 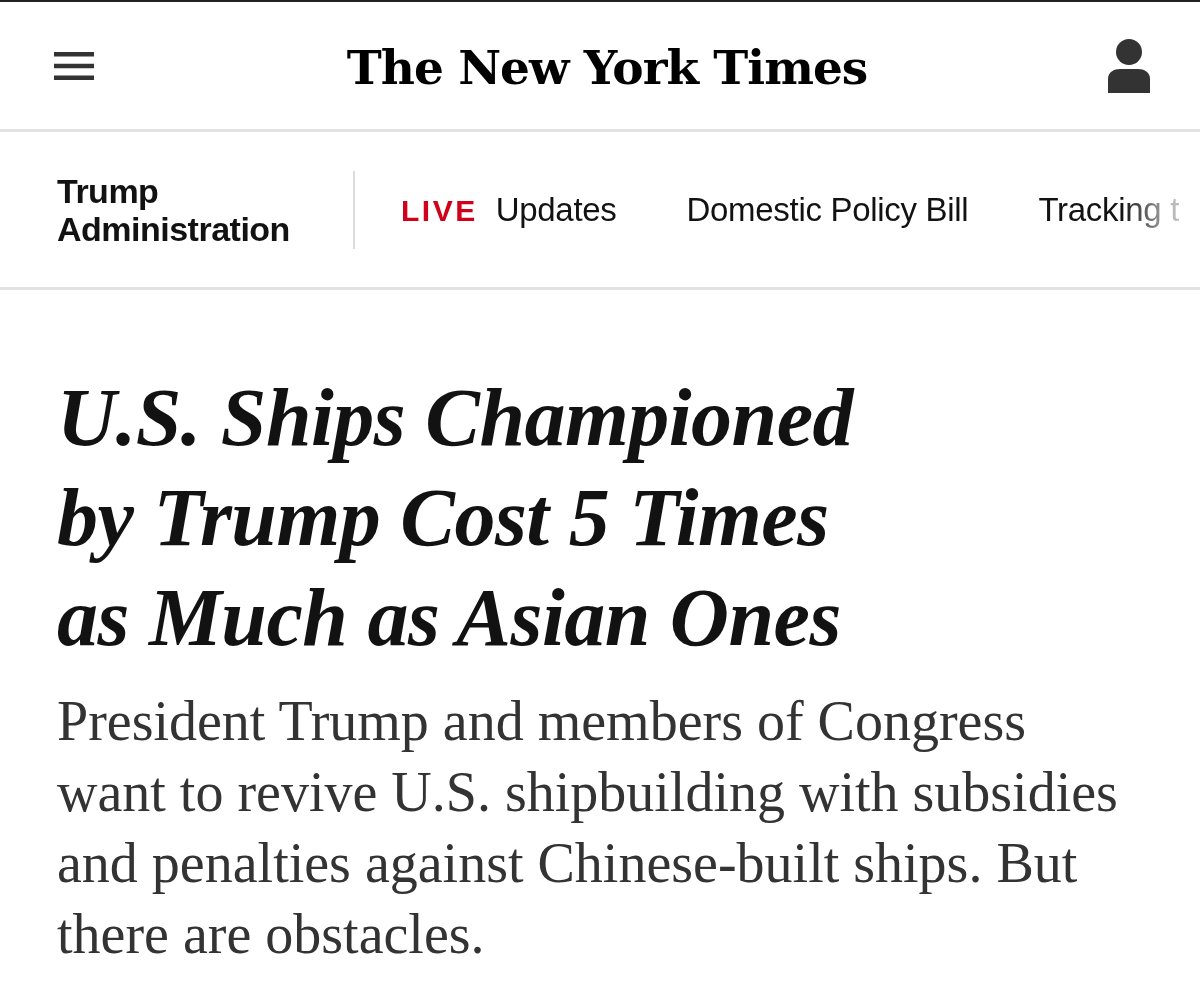 I want to click on newspaper-logo: The New York Times, so click(x=607, y=67).